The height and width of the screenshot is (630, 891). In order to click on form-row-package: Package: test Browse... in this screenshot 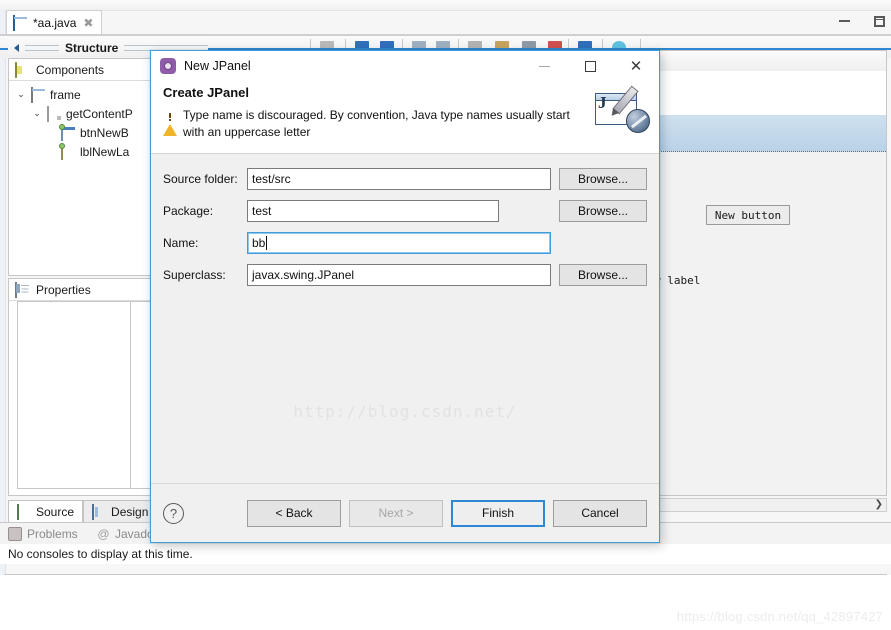, I will do `click(405, 211)`.